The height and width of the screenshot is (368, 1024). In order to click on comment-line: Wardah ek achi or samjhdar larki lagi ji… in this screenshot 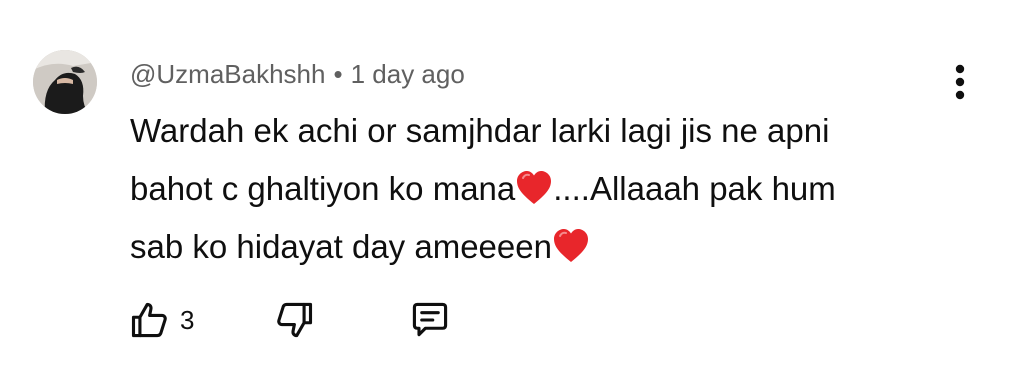, I will do `click(530, 131)`.